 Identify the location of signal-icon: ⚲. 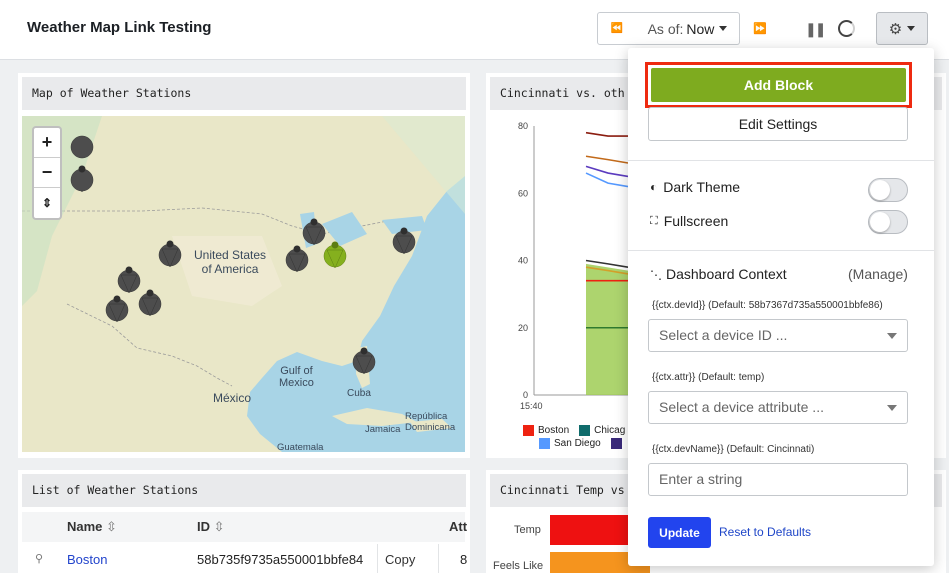
(39, 559).